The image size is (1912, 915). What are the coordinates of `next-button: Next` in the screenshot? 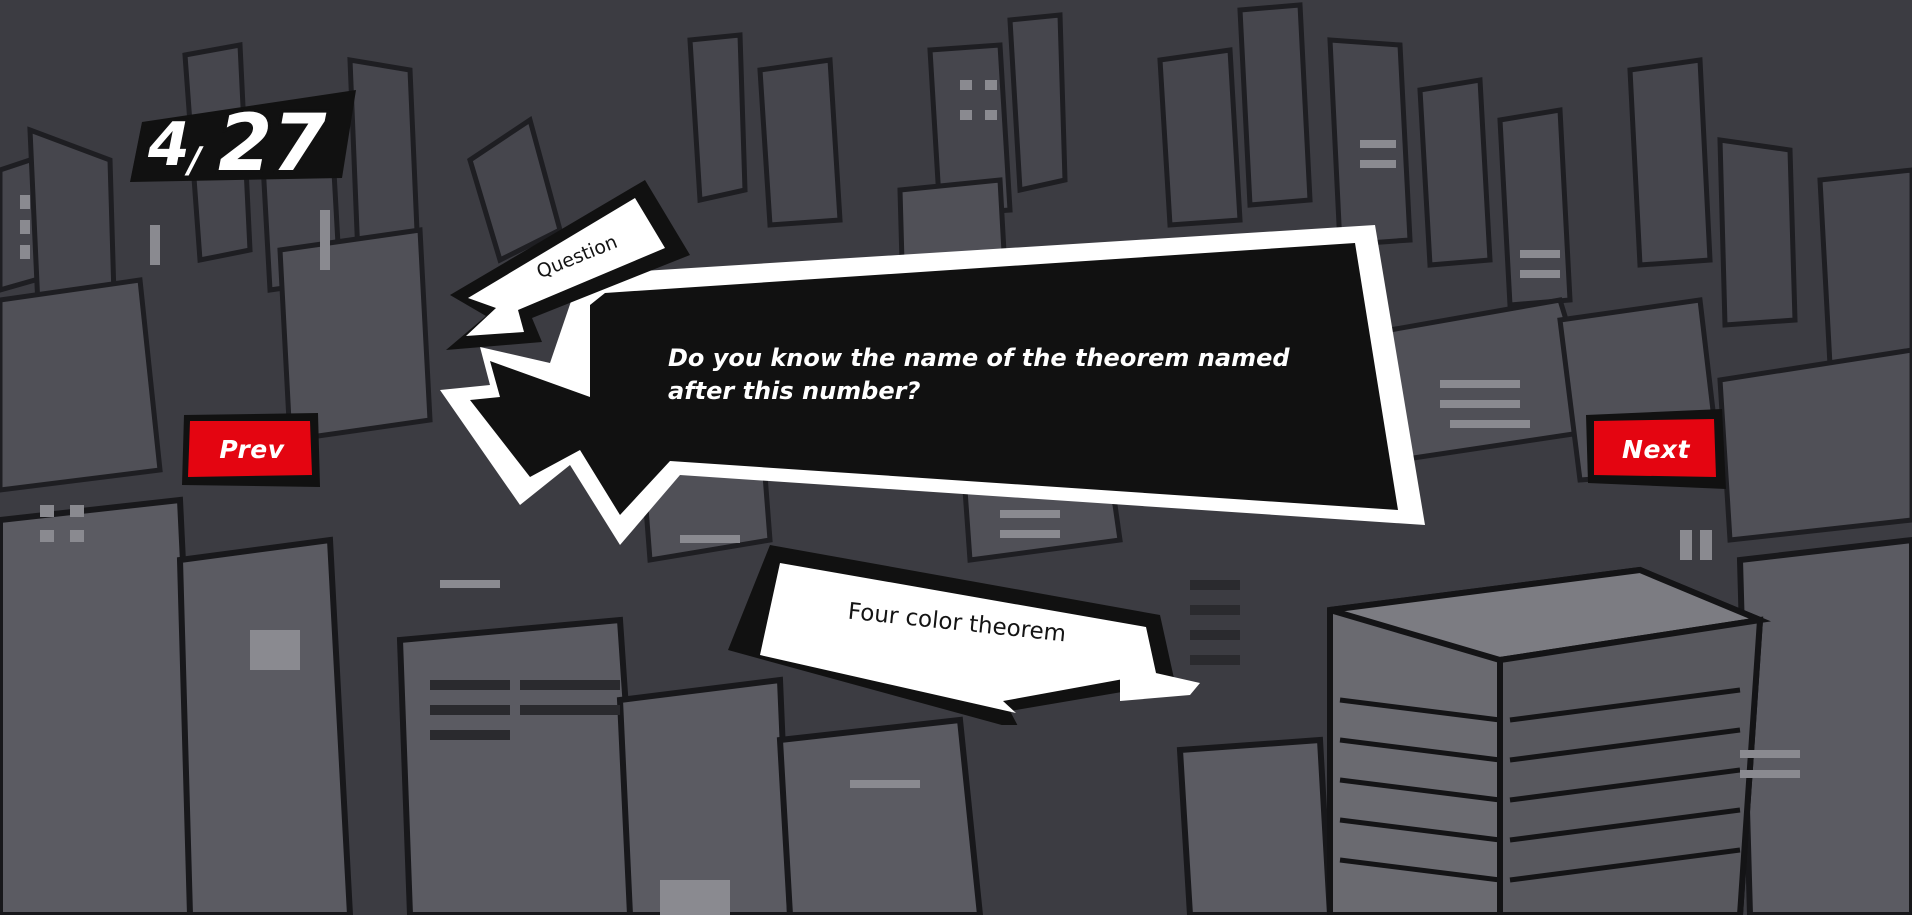 It's located at (1656, 449).